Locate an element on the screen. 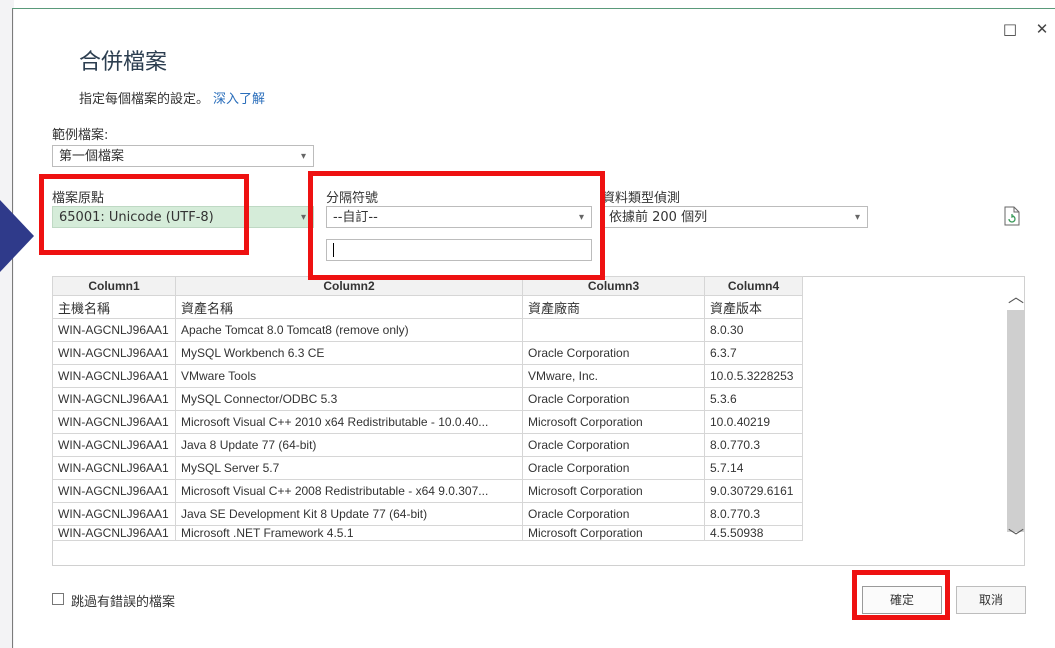 The height and width of the screenshot is (648, 1055). type-detection-select: 依據前 200 個列 ▾ is located at coordinates (735, 217).